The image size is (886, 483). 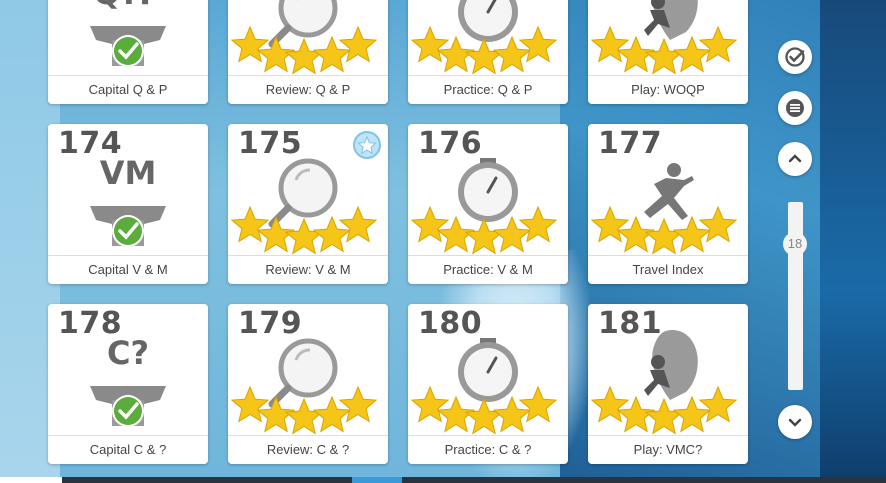 I want to click on tile-number: 181, so click(x=630, y=323).